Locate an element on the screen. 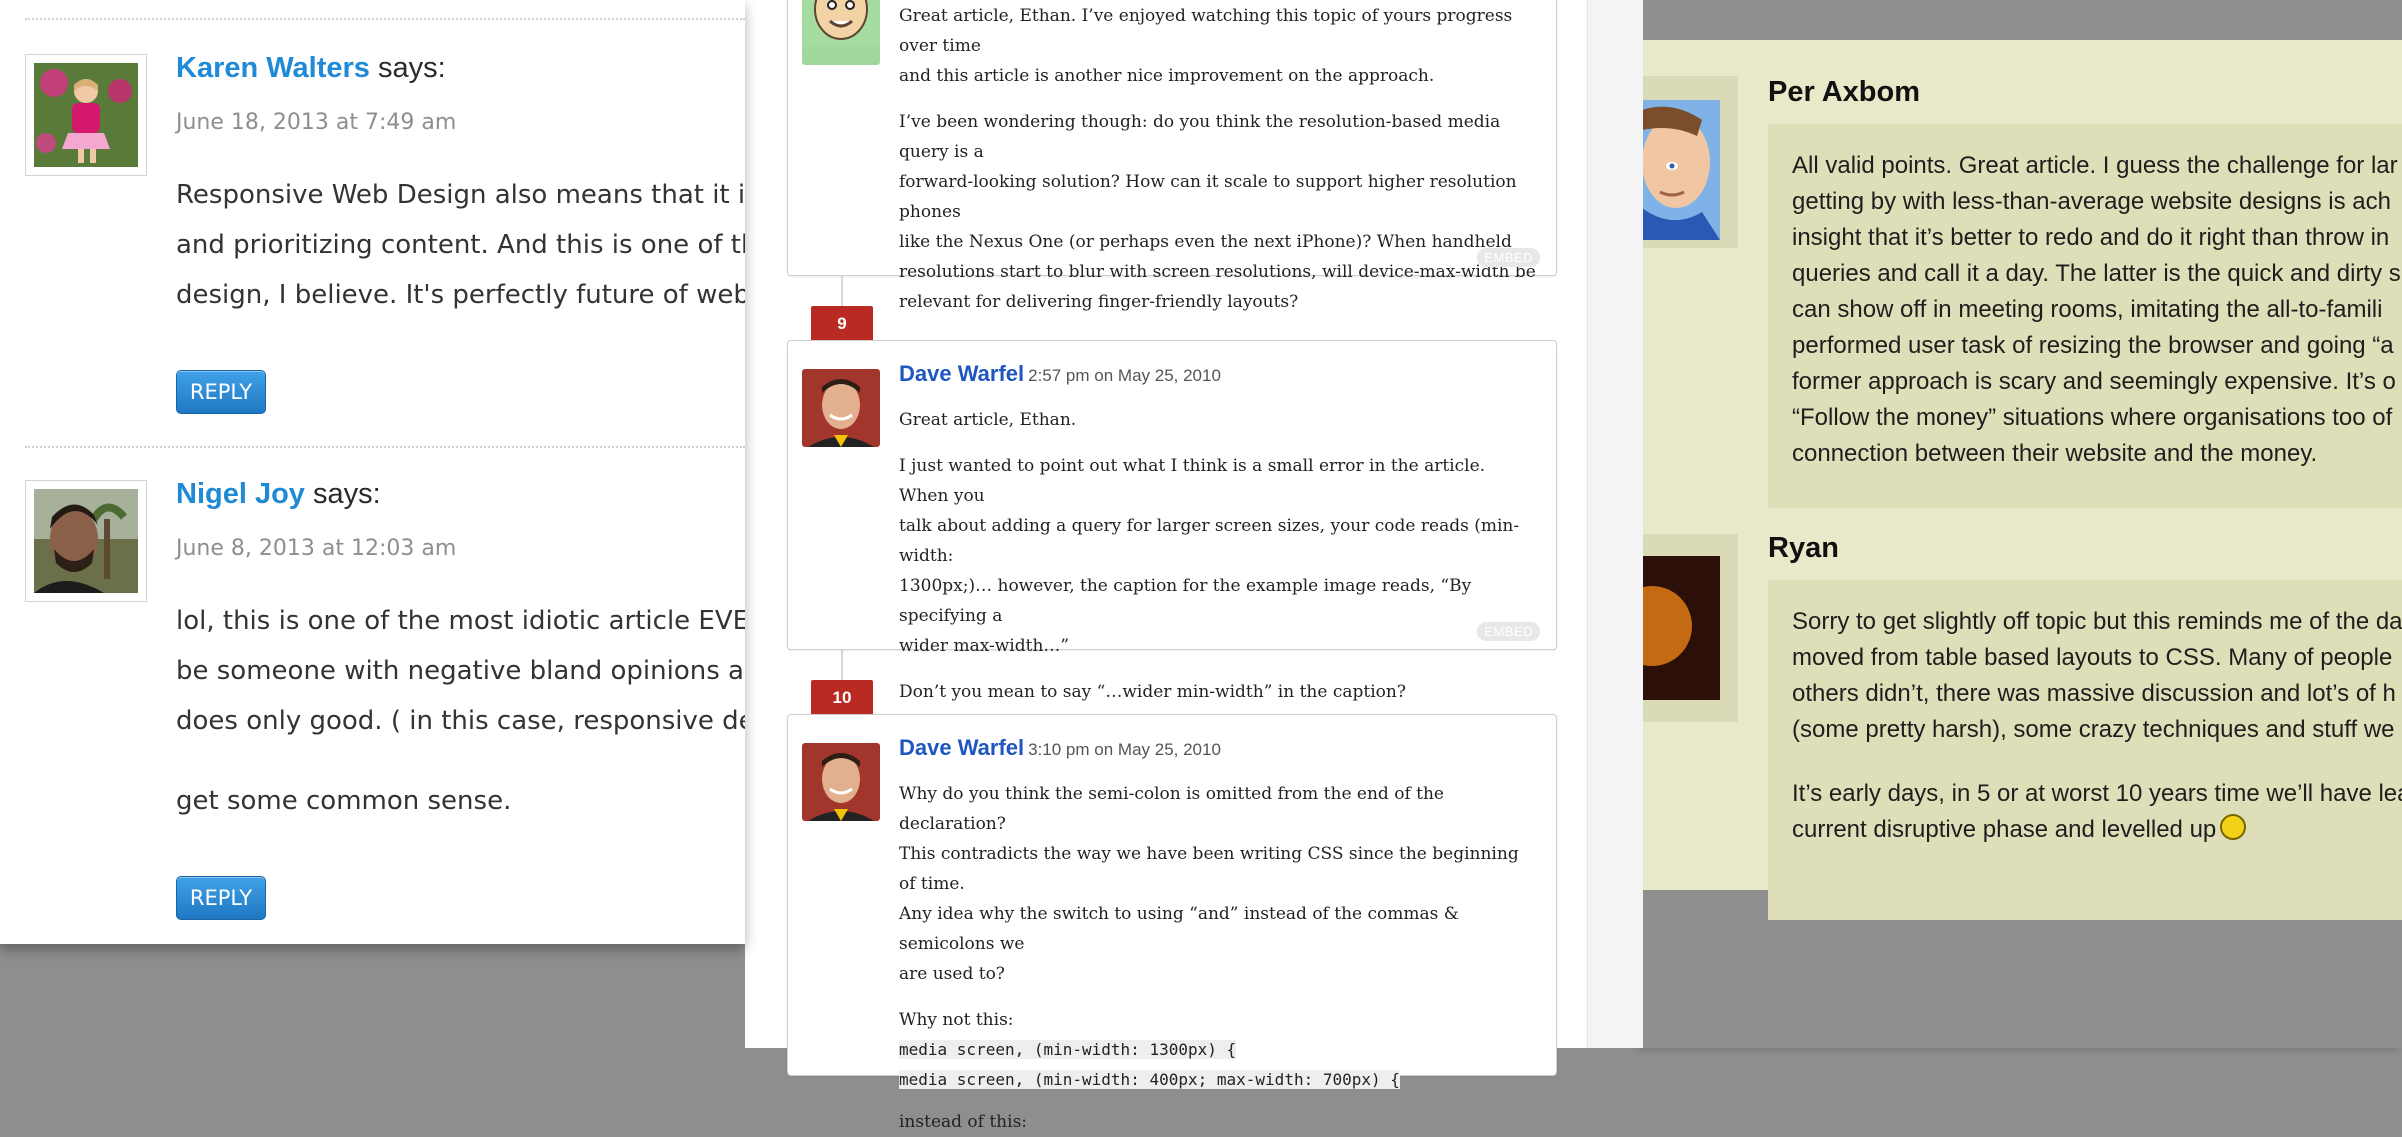 This screenshot has width=2402, height=1137. comment-text: get some common sense. is located at coordinates (343, 801).